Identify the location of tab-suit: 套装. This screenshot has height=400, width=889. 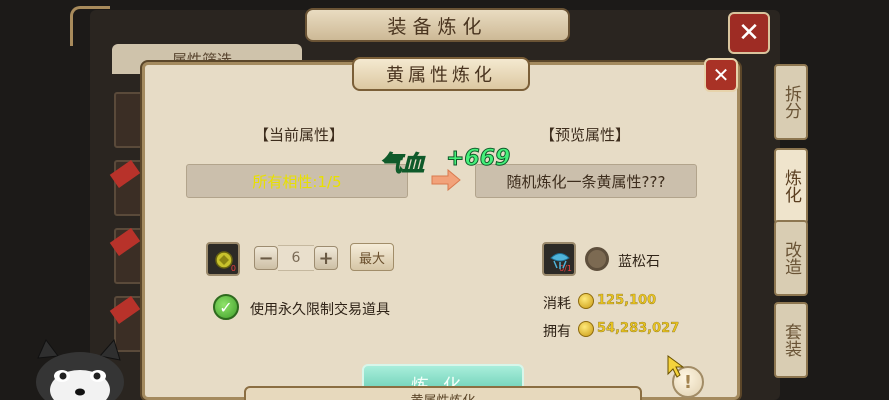
(791, 340).